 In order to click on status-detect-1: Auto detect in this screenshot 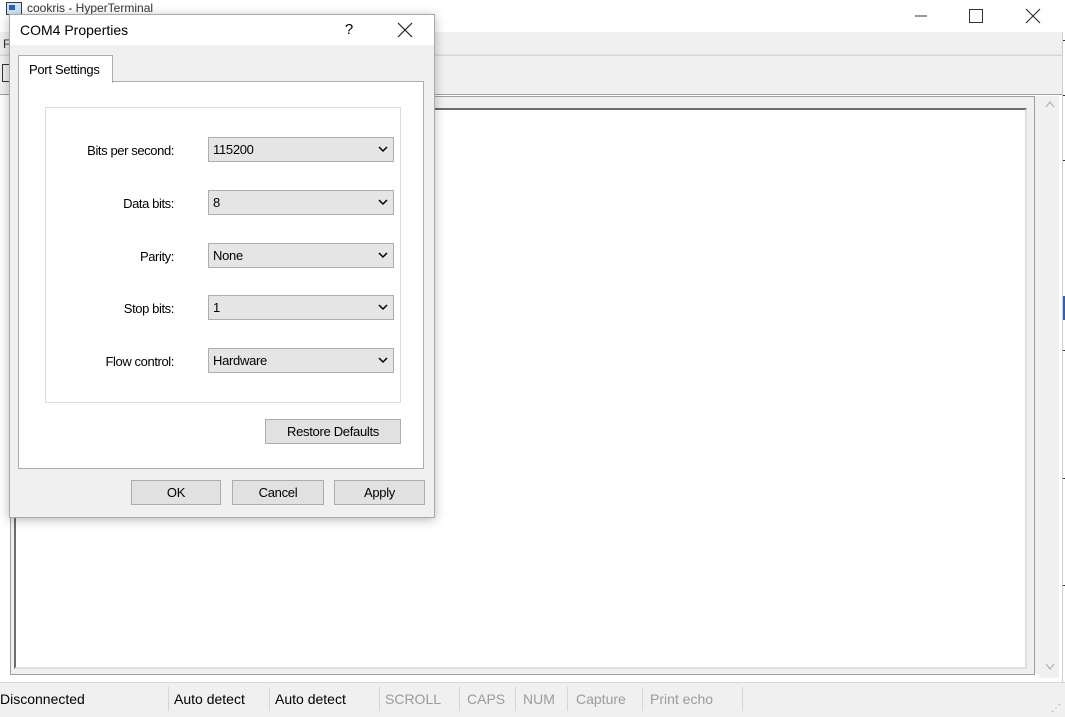, I will do `click(219, 699)`.